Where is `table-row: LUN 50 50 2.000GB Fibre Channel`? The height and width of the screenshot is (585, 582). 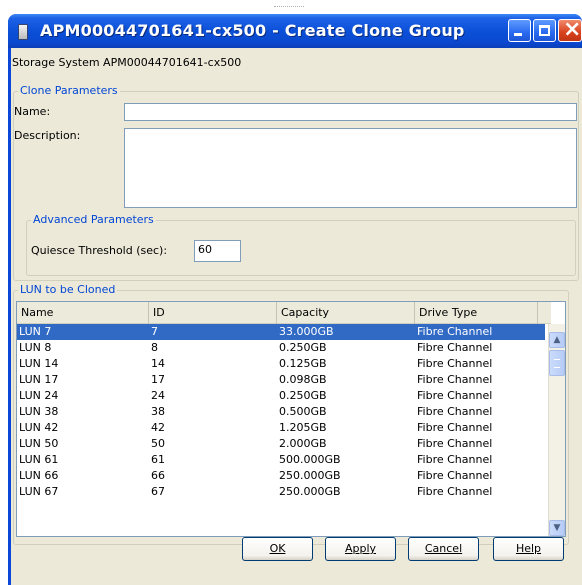
table-row: LUN 50 50 2.000GB Fibre Channel is located at coordinates (281, 444).